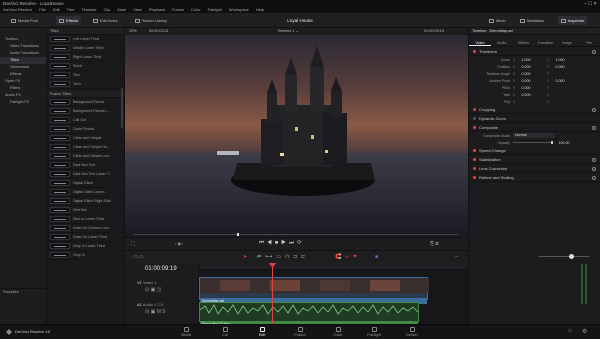  Describe the element at coordinates (534, 168) in the screenshot. I see `section-lens-correction: Lens Correction` at that location.